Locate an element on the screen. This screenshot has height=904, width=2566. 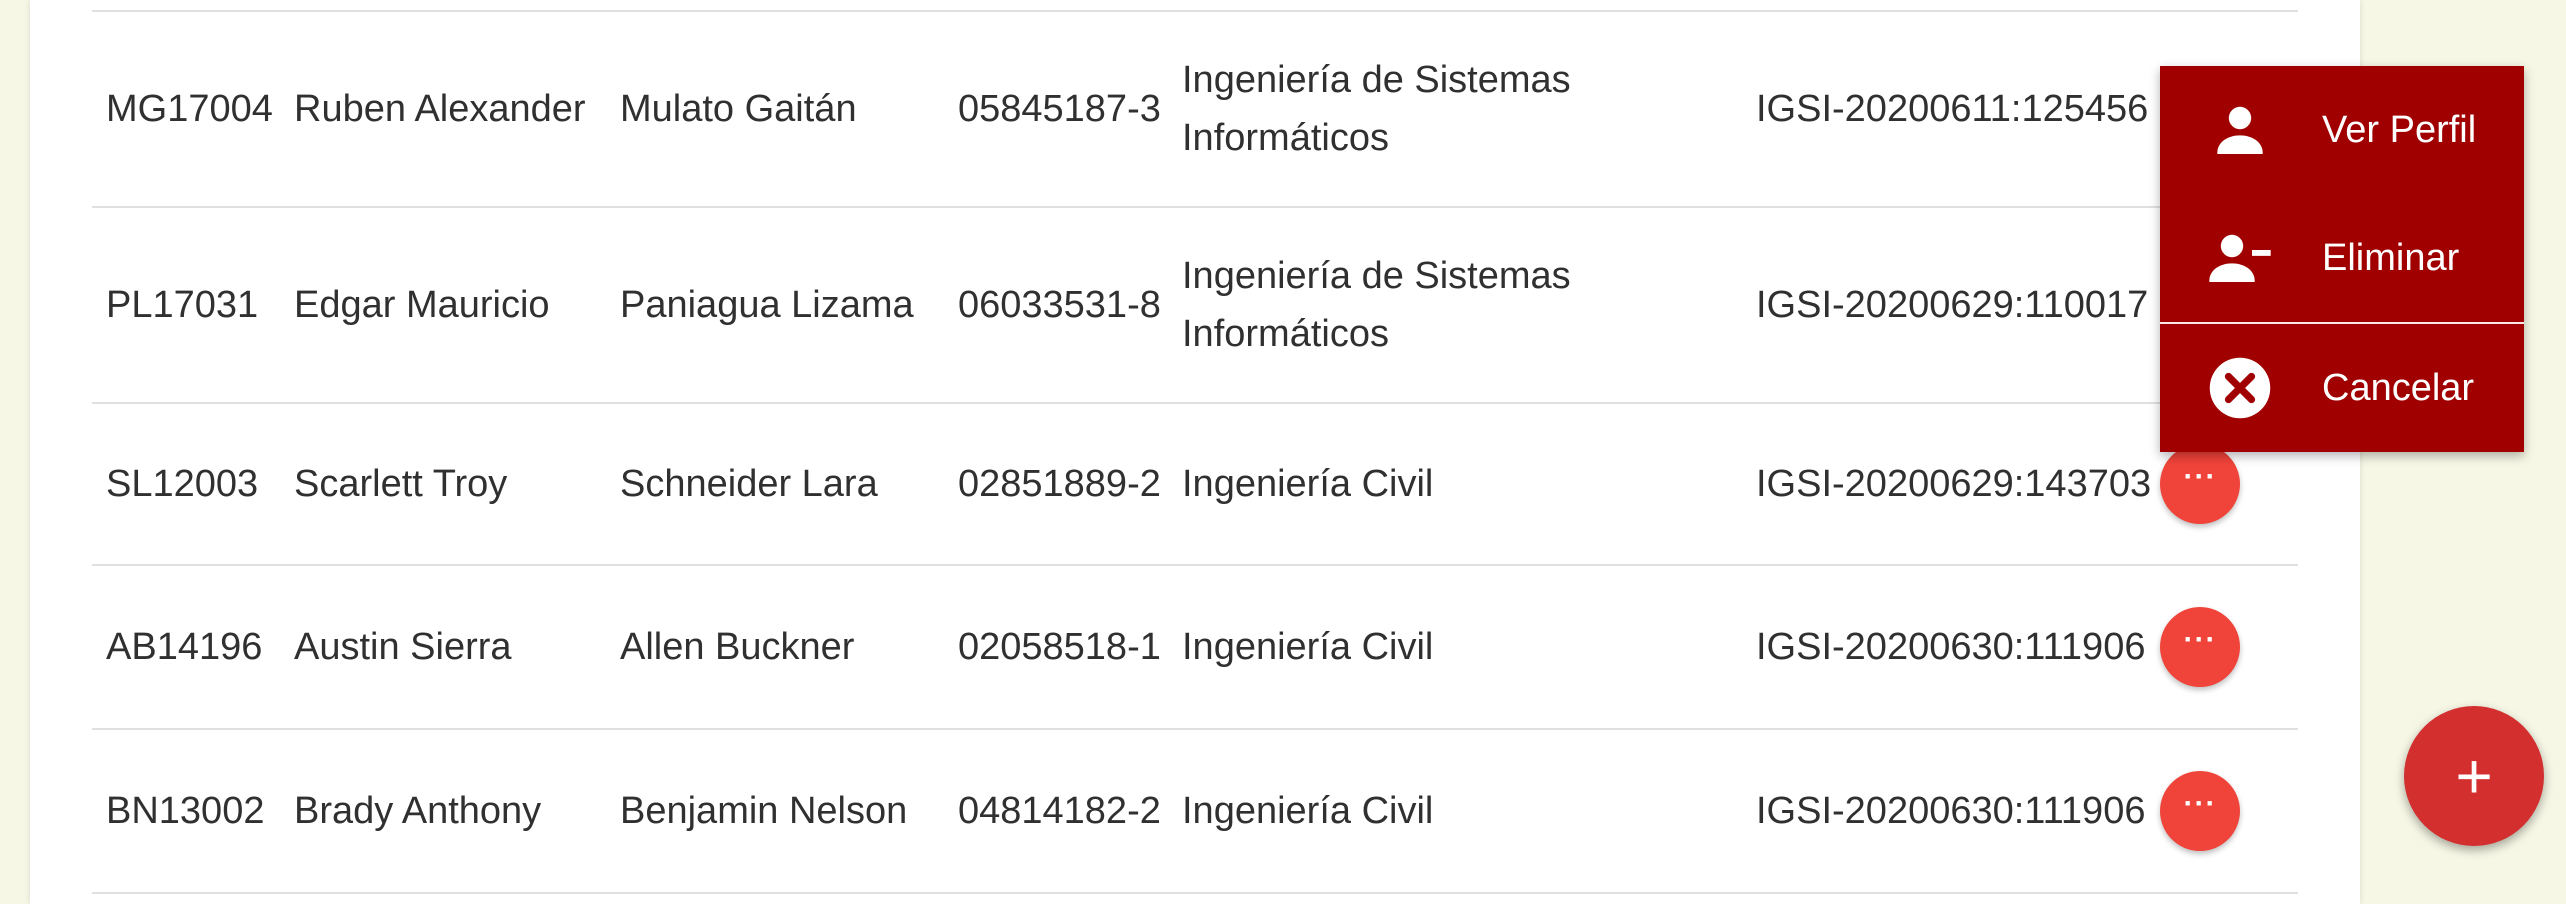
cell-dui: 02851889-2 is located at coordinates (1059, 484).